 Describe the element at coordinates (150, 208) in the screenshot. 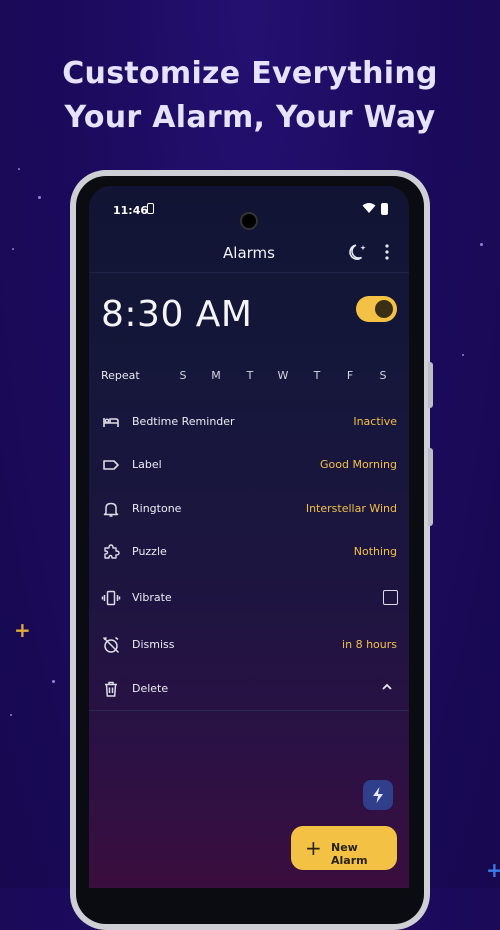

I see `battery-saver-icon` at that location.